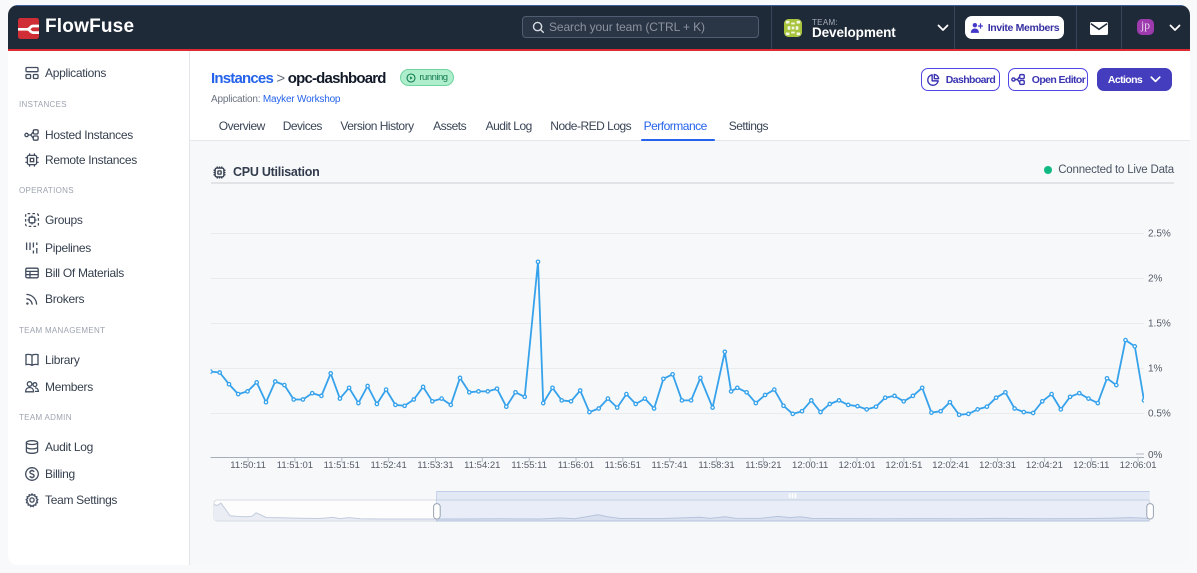 The height and width of the screenshot is (573, 1197). I want to click on svg-text: 11:55:11, so click(529, 465).